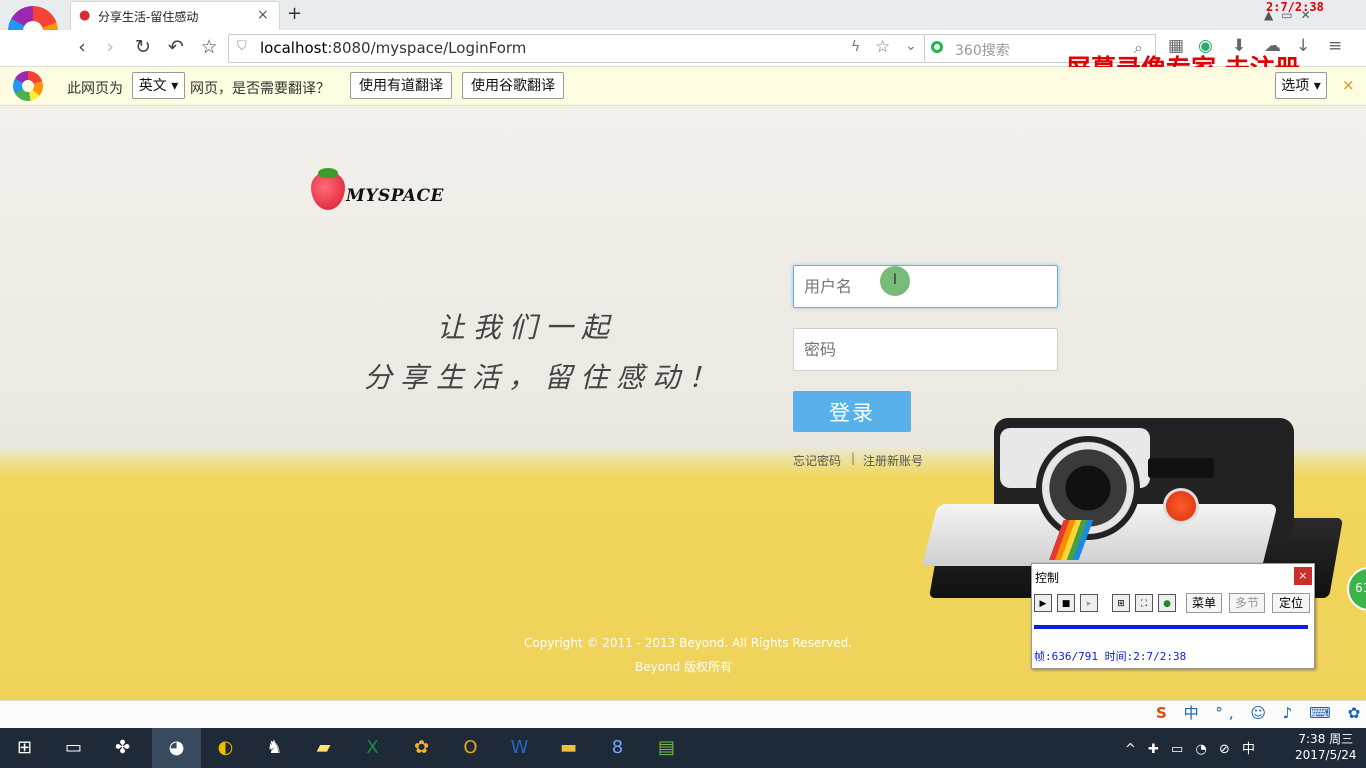 This screenshot has height=768, width=1366. Describe the element at coordinates (85, 15) in the screenshot. I see `strawberry-favicon-icon: ●` at that location.